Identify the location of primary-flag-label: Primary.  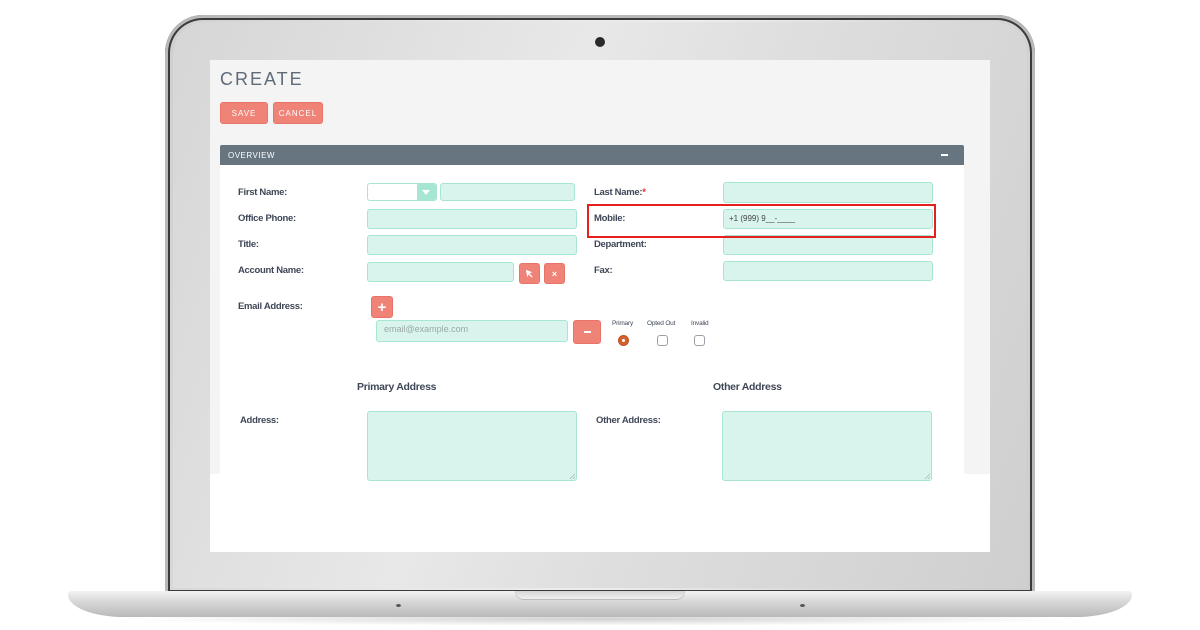
(622, 323).